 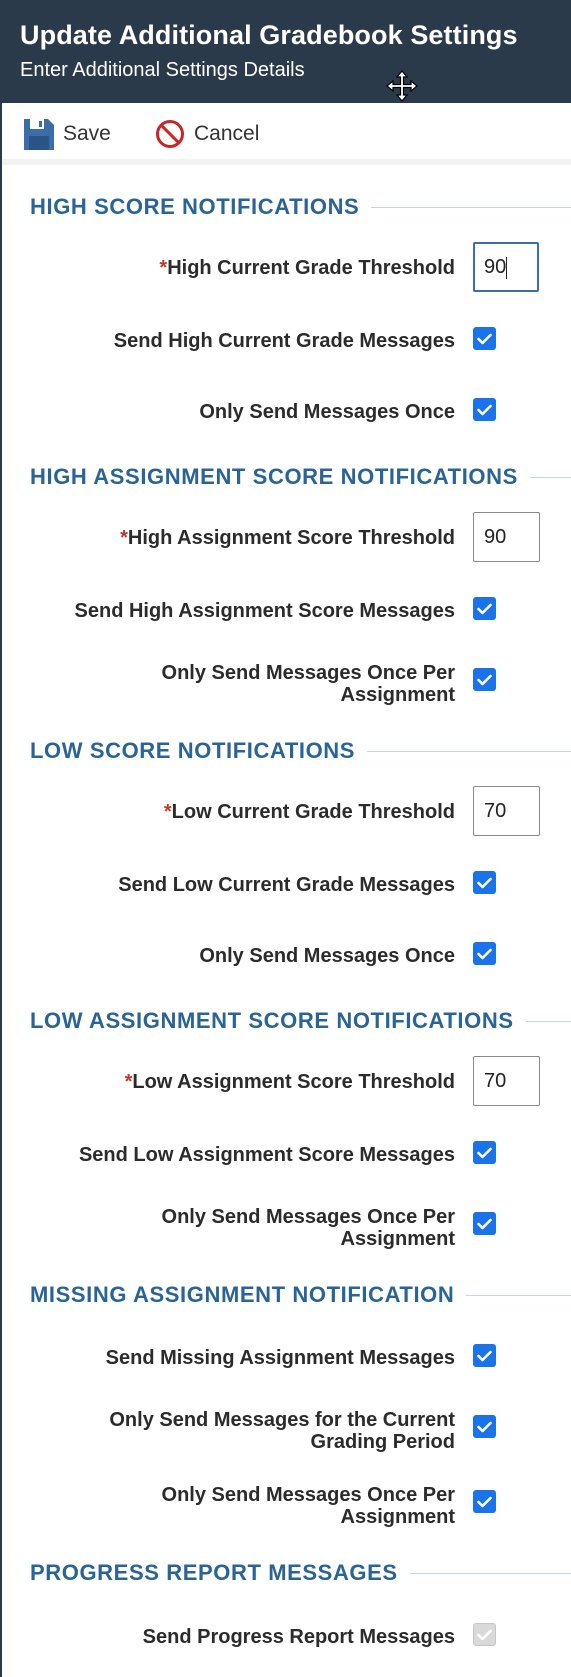 I want to click on high-grade-once-label: Only Send Messages Once, so click(x=327, y=412).